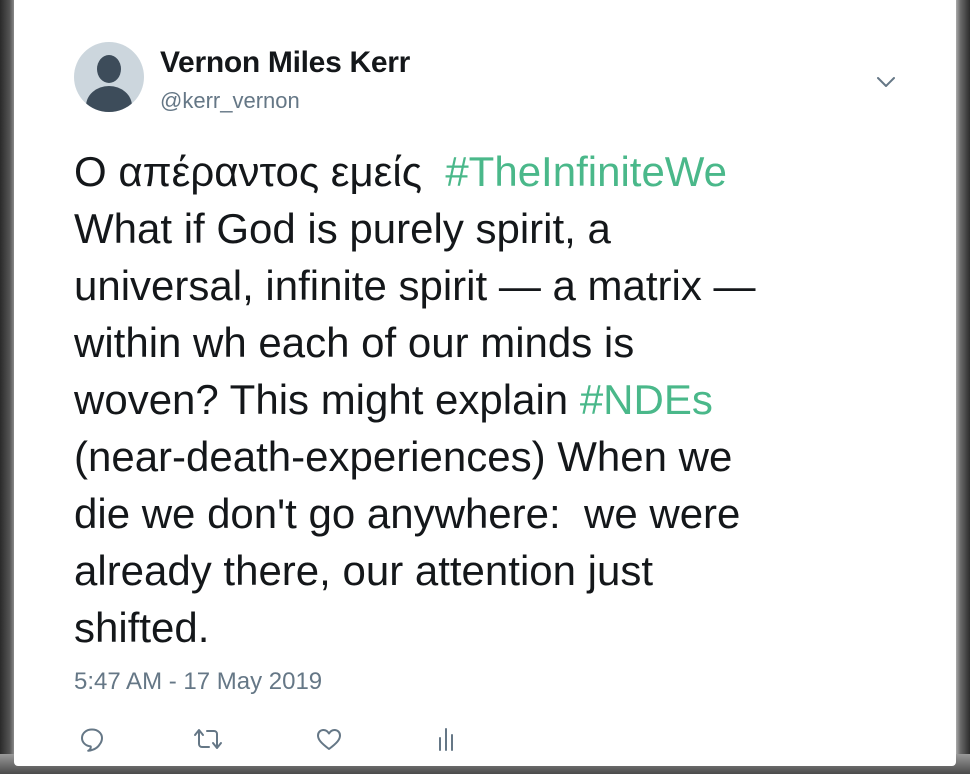  Describe the element at coordinates (7, 387) in the screenshot. I see `background-edge-left` at that location.